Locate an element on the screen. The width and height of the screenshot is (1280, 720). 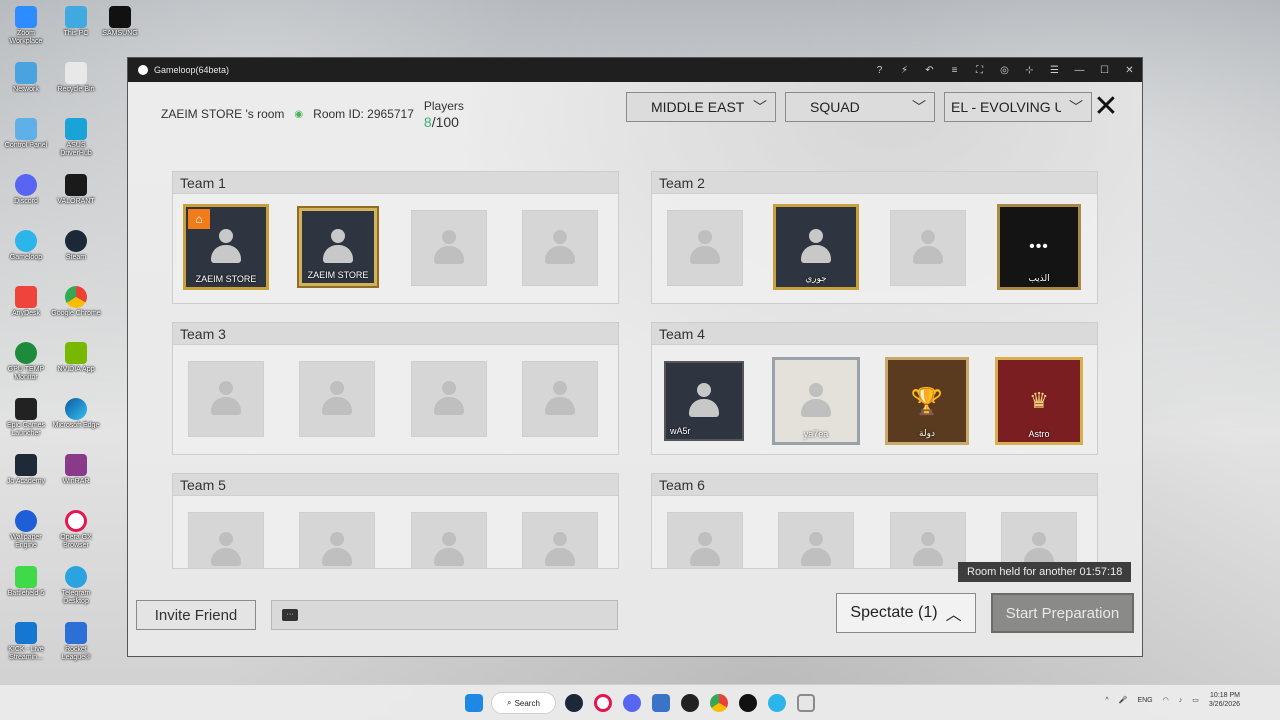
fullscreen-icon: ⛶ is located at coordinates (979, 70).